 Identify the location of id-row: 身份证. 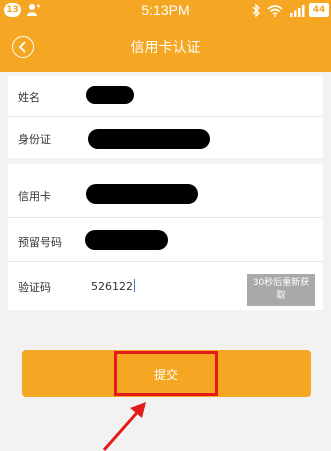
(165, 140).